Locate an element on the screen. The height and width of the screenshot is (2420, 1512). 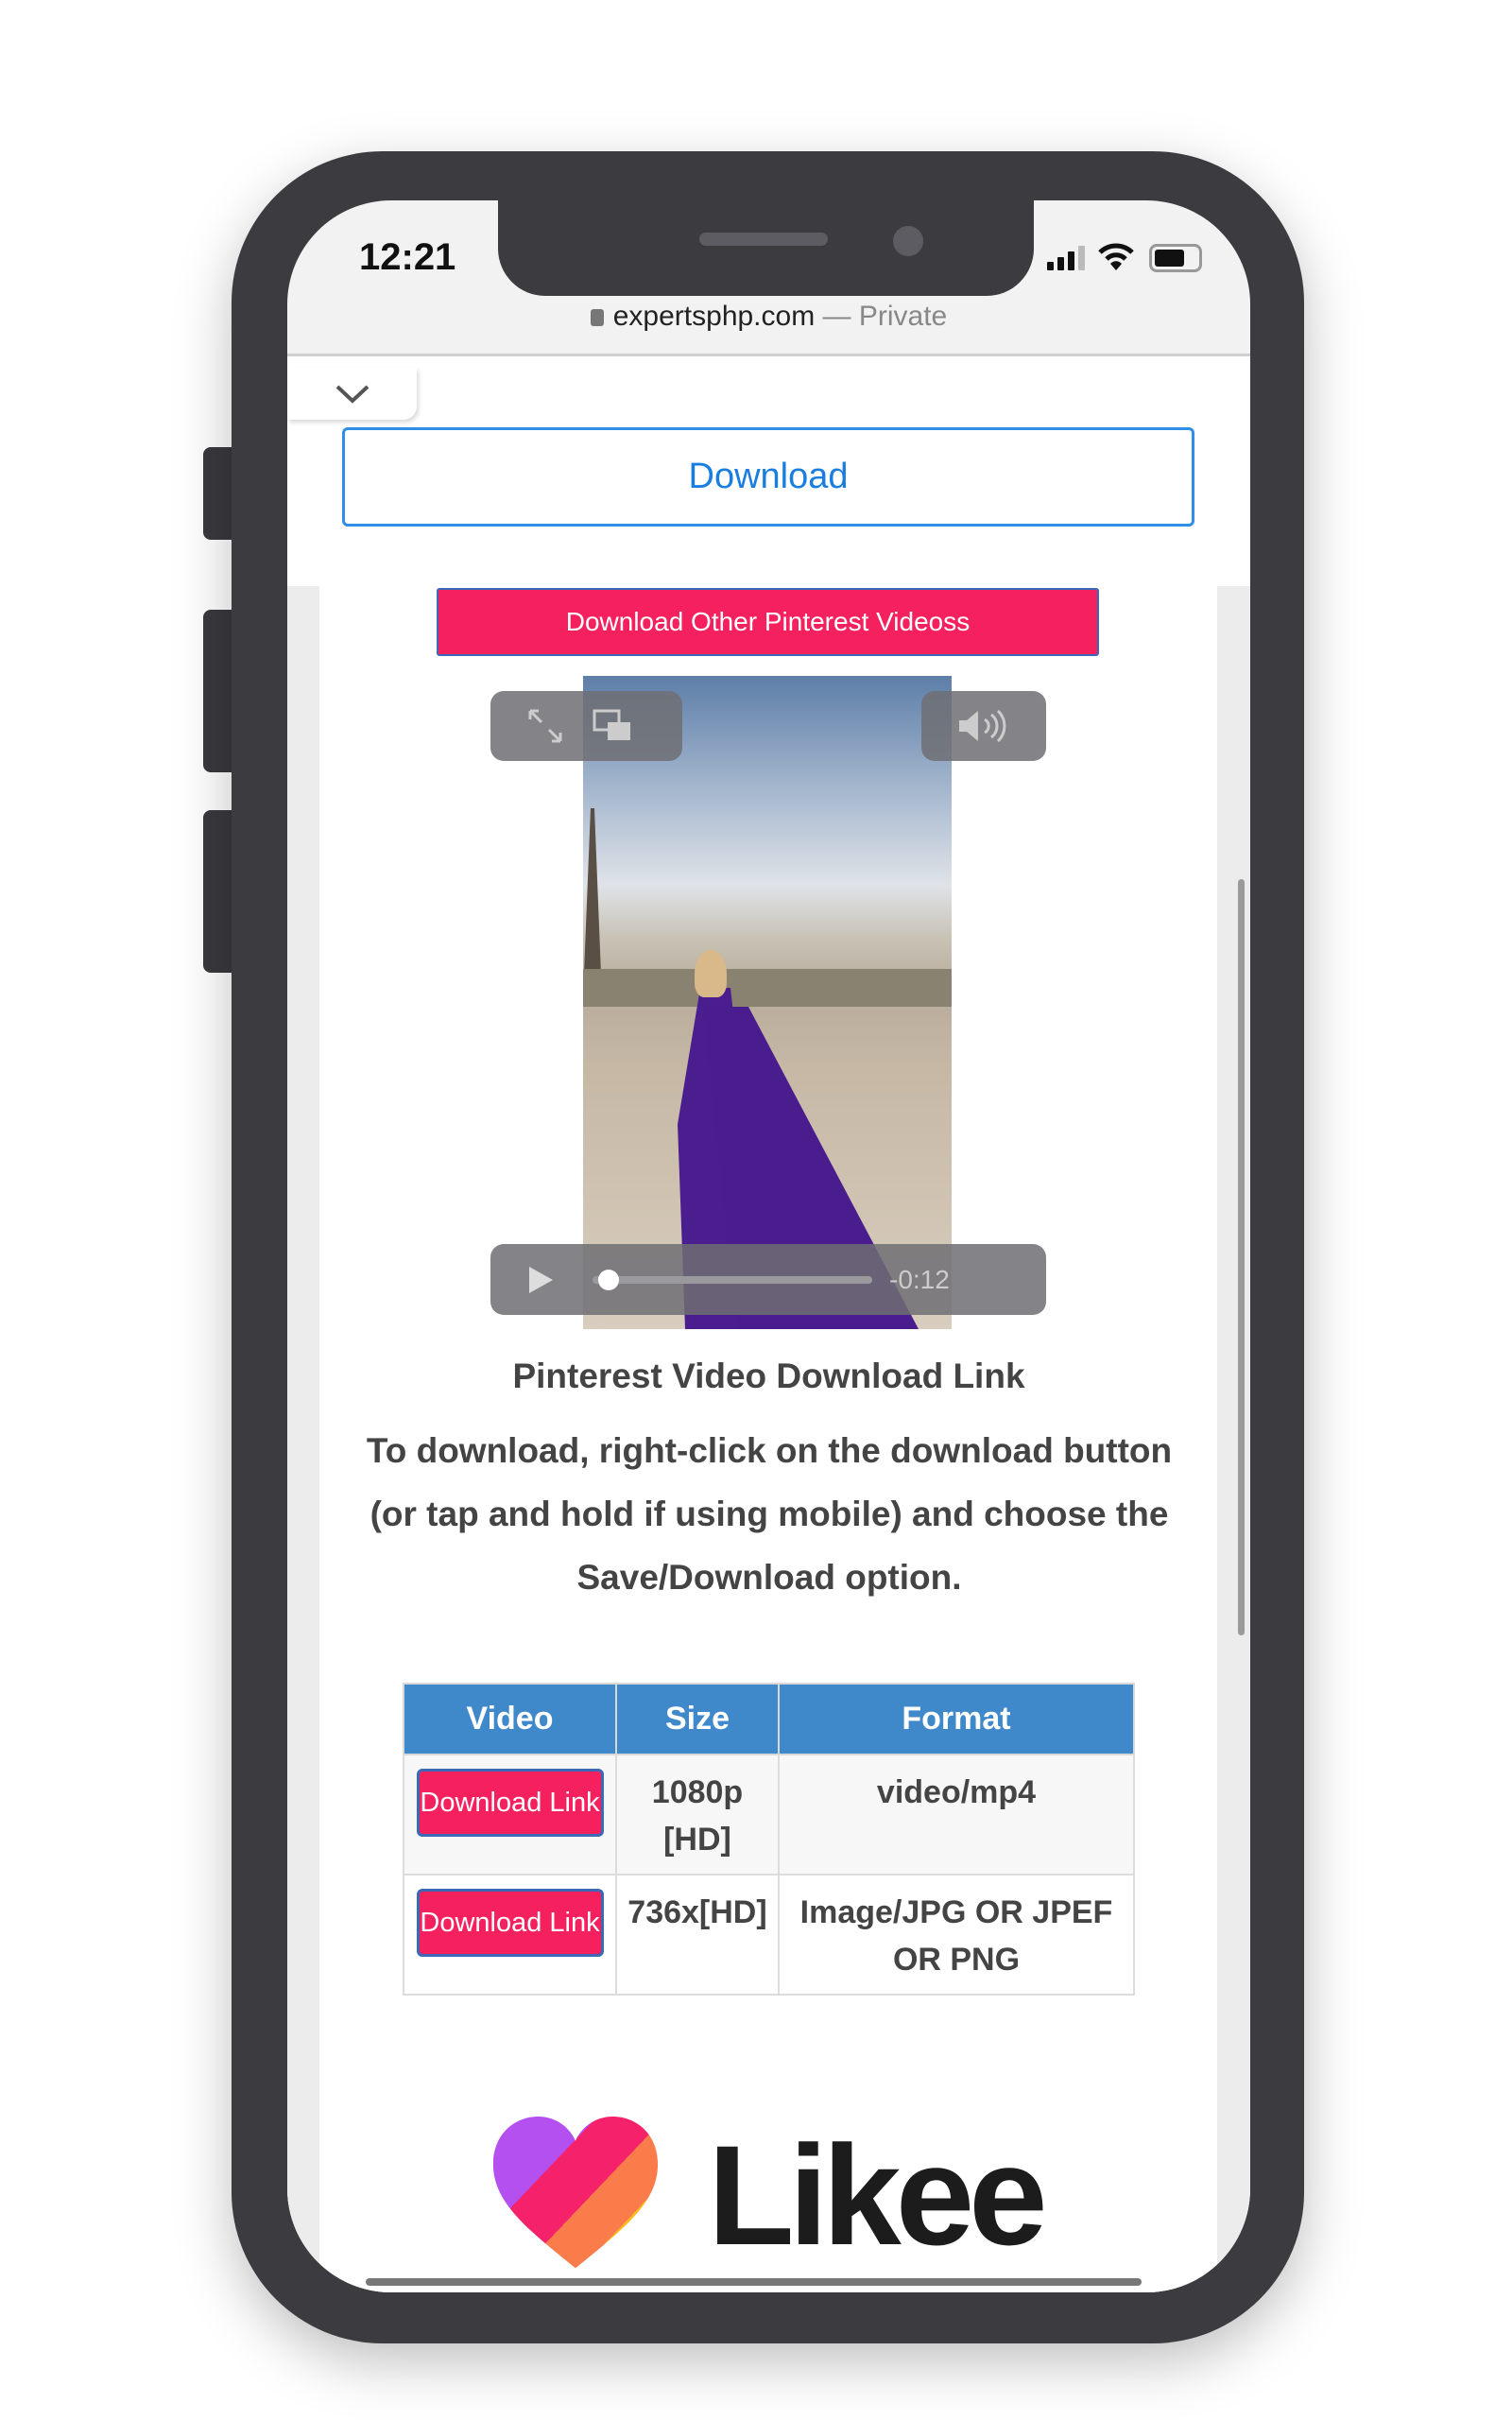
download-other-videos-button: Download Other Pinterest Videoss is located at coordinates (768, 622).